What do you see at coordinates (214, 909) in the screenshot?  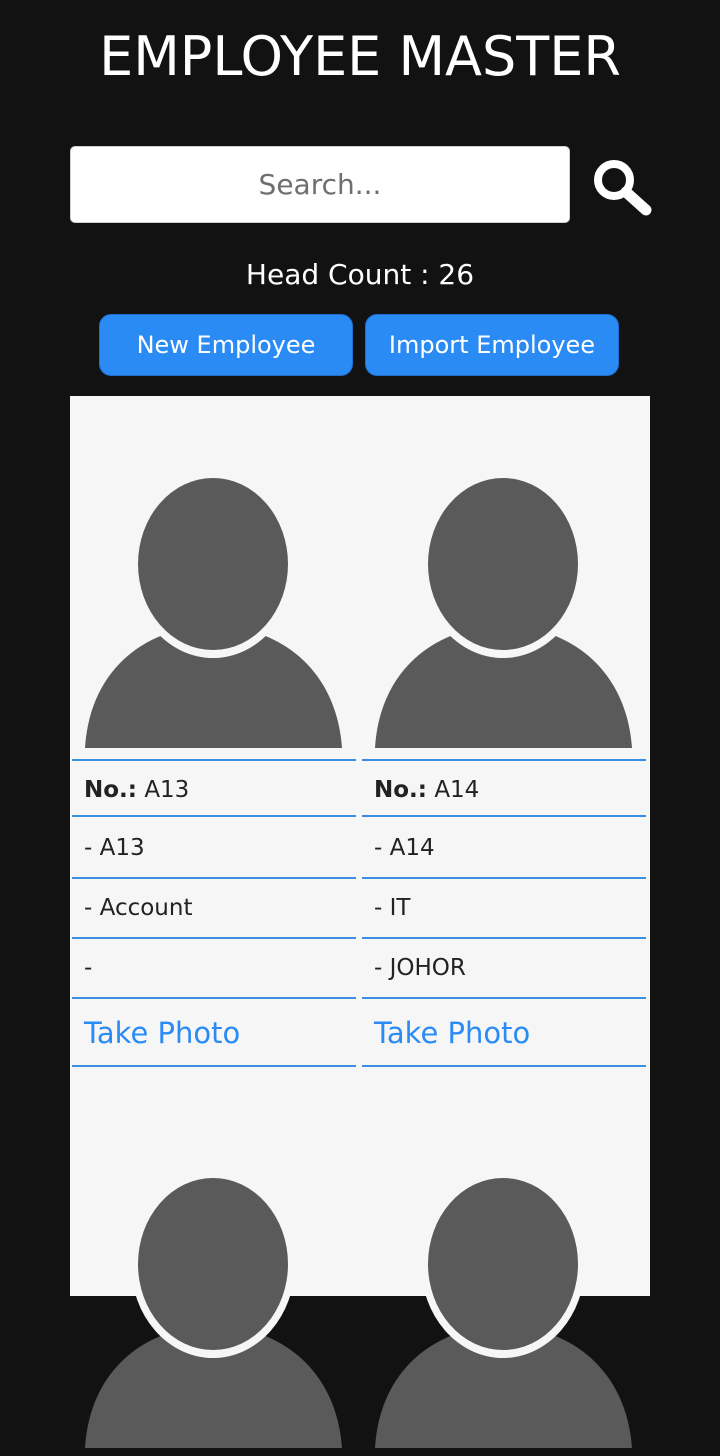 I see `employee-department: - Account` at bounding box center [214, 909].